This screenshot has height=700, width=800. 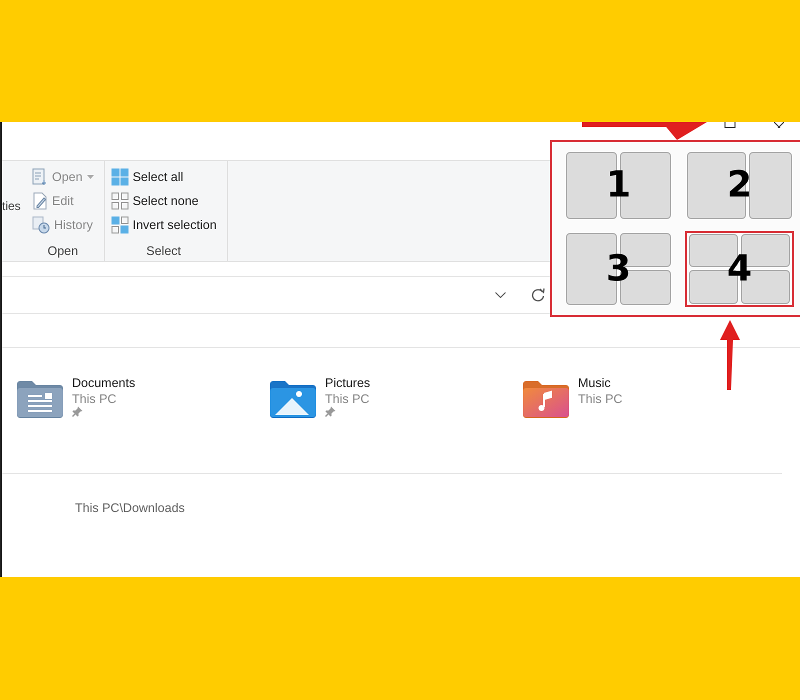 I want to click on ribbon-button: Select all, so click(x=163, y=177).